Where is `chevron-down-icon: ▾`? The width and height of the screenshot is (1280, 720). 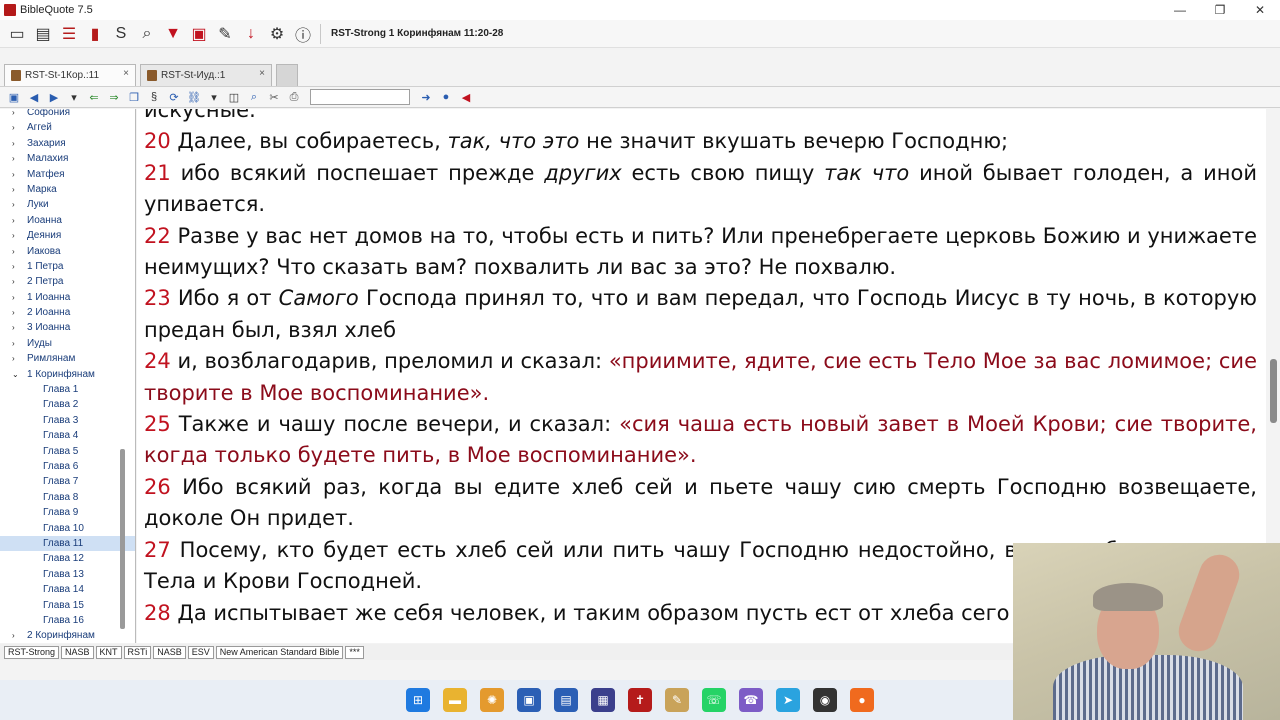
chevron-down-icon: ▾ is located at coordinates (74, 97).